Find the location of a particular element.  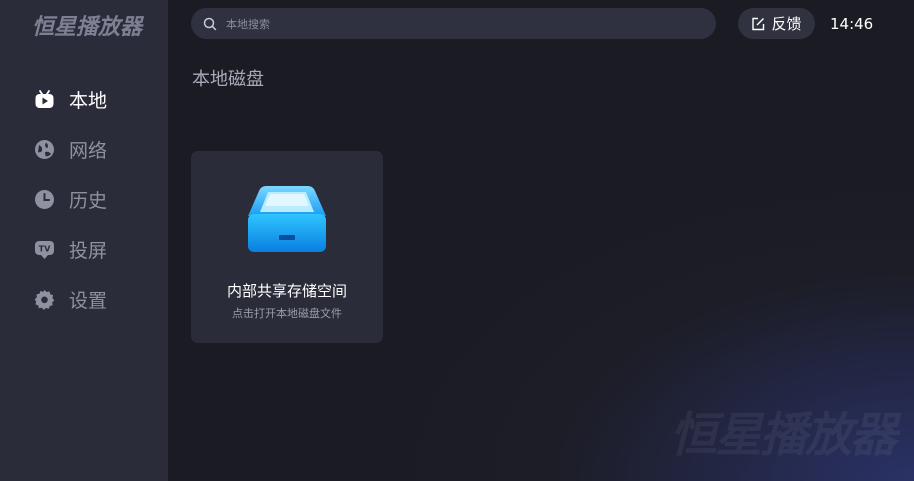

play-tv-icon is located at coordinates (44, 99).